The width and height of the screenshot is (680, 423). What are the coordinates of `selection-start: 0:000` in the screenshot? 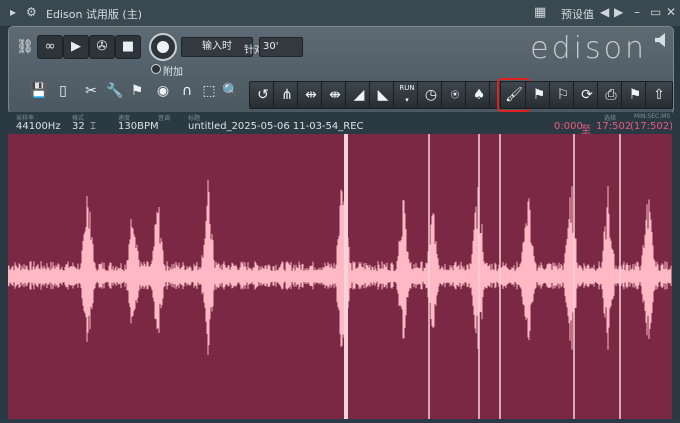 It's located at (568, 126).